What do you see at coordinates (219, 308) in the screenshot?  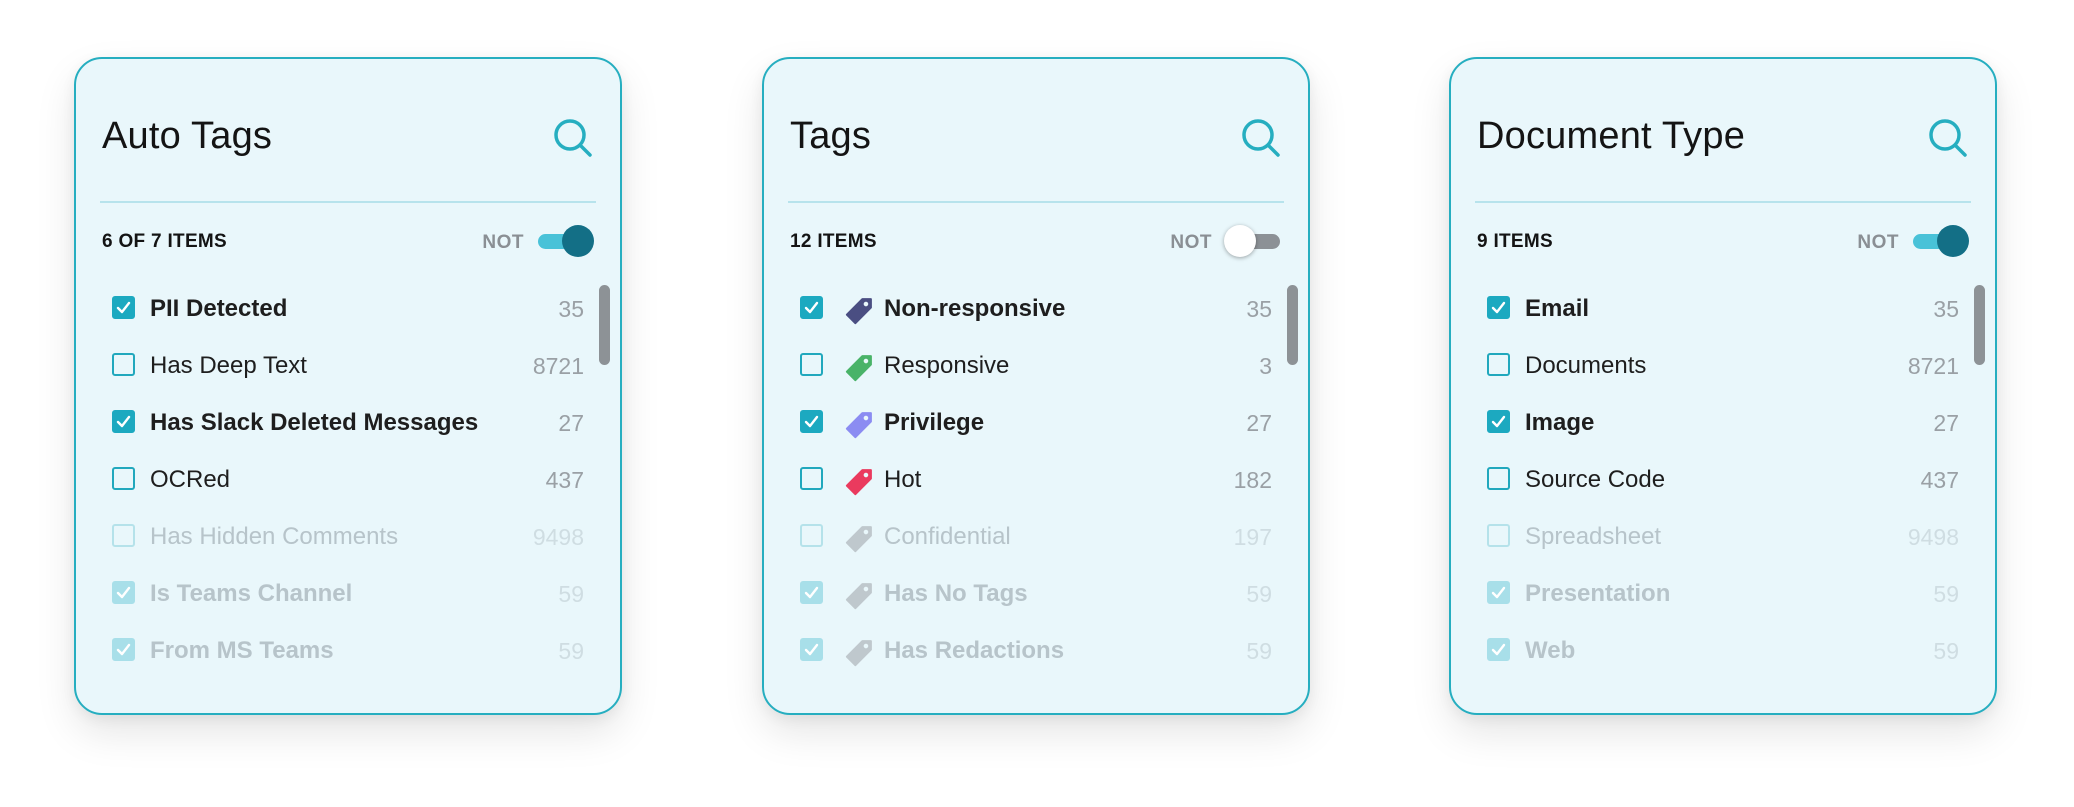 I see `item-label: PII Detected` at bounding box center [219, 308].